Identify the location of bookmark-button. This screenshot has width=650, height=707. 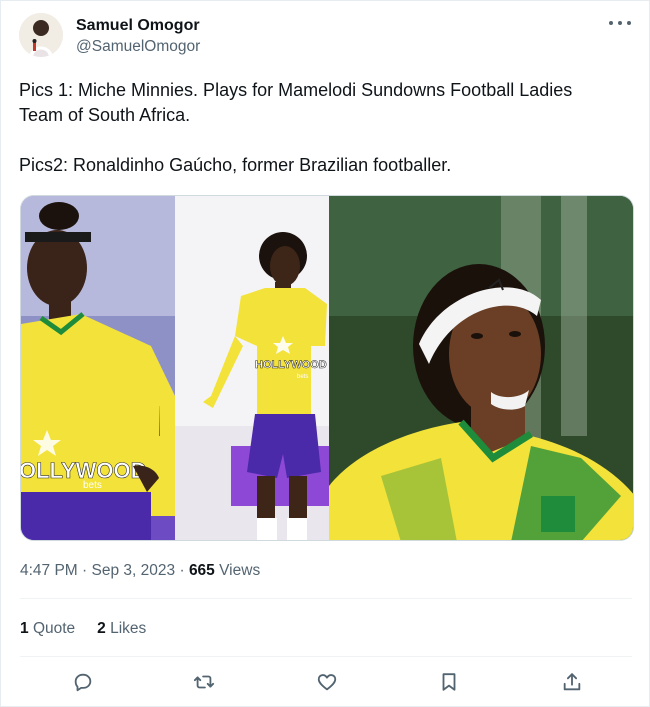
(449, 682).